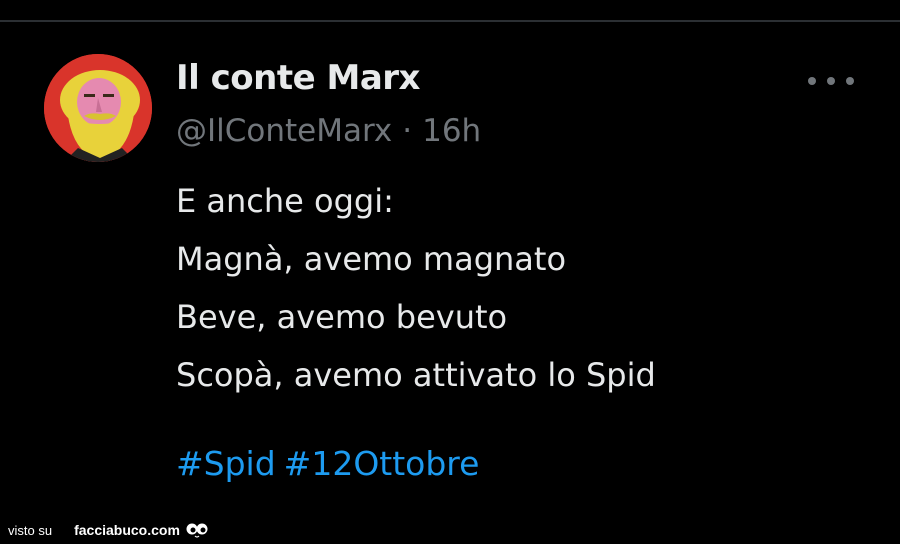 The width and height of the screenshot is (900, 544). I want to click on hashtag-link-spid: #Spid, so click(226, 463).